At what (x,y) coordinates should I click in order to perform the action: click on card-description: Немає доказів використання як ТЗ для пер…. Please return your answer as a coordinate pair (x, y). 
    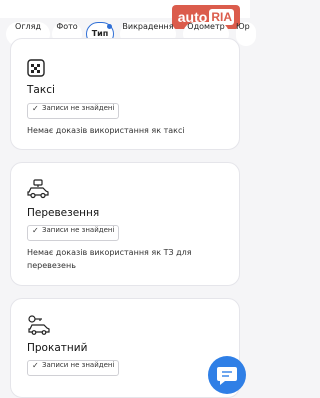
    Looking at the image, I should click on (109, 259).